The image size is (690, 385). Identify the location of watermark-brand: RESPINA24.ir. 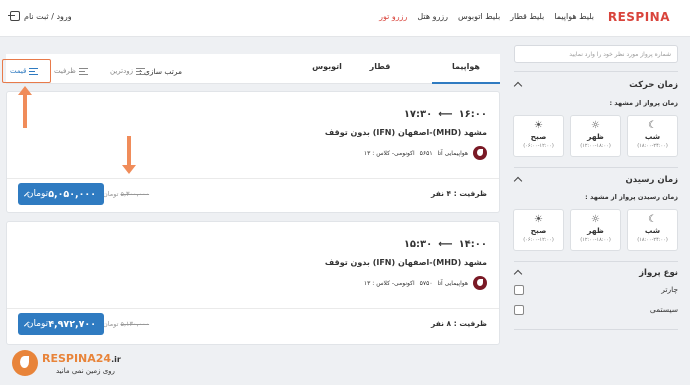
(81, 358).